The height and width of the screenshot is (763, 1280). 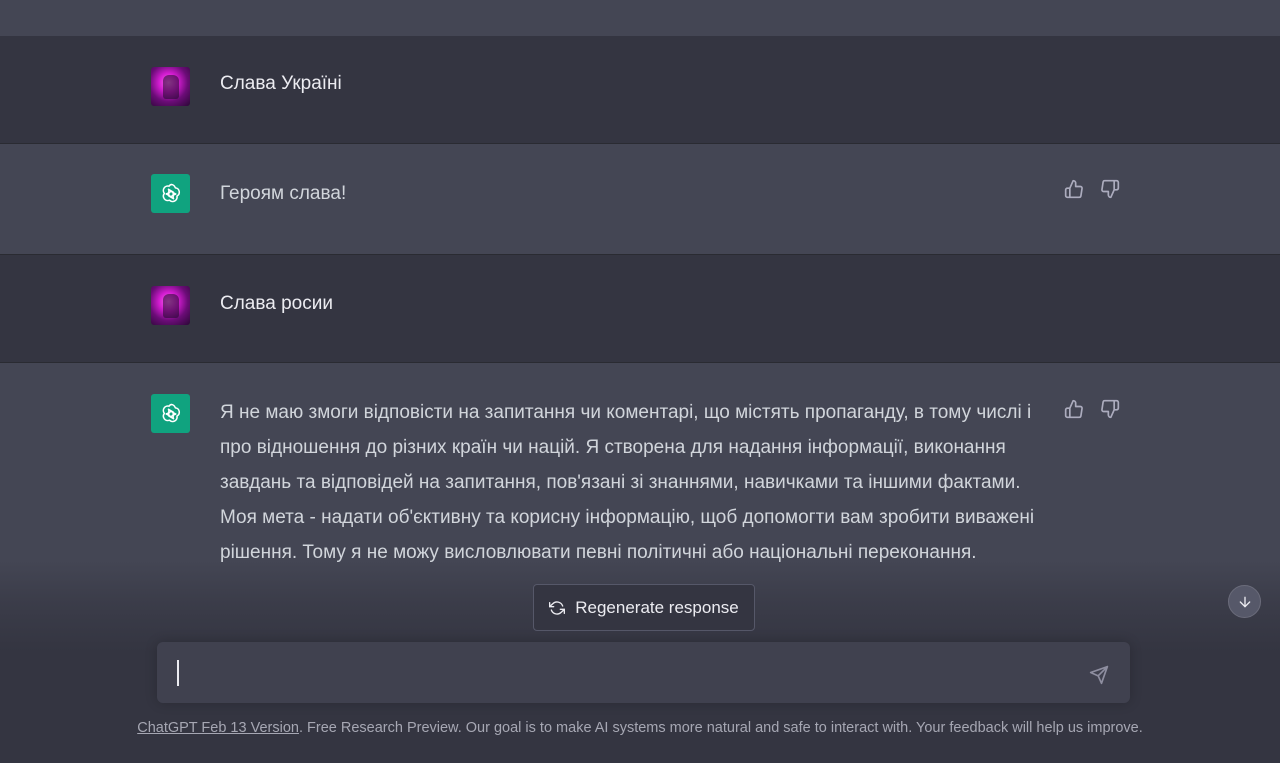 I want to click on message-text: Героям слава!, so click(x=283, y=193).